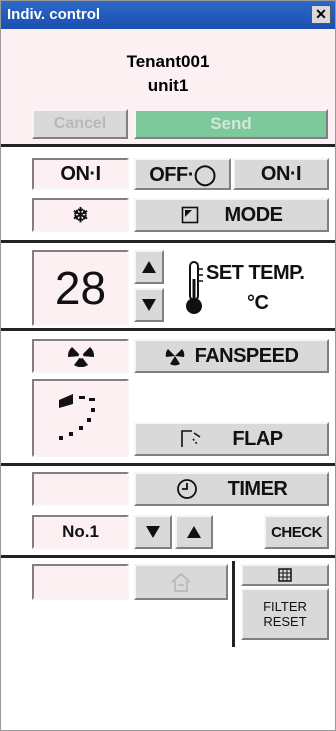  What do you see at coordinates (257, 488) in the screenshot?
I see `timer-label: TIMER` at bounding box center [257, 488].